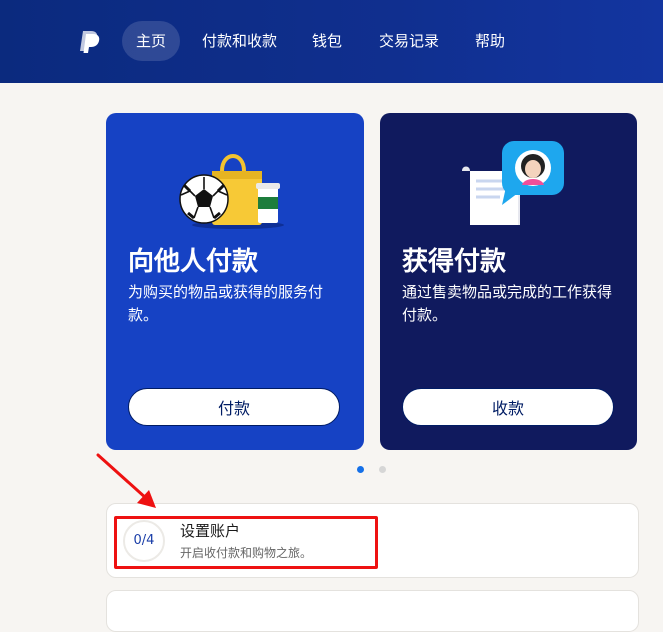  Describe the element at coordinates (508, 407) in the screenshot. I see `receive-button: 收款` at that location.